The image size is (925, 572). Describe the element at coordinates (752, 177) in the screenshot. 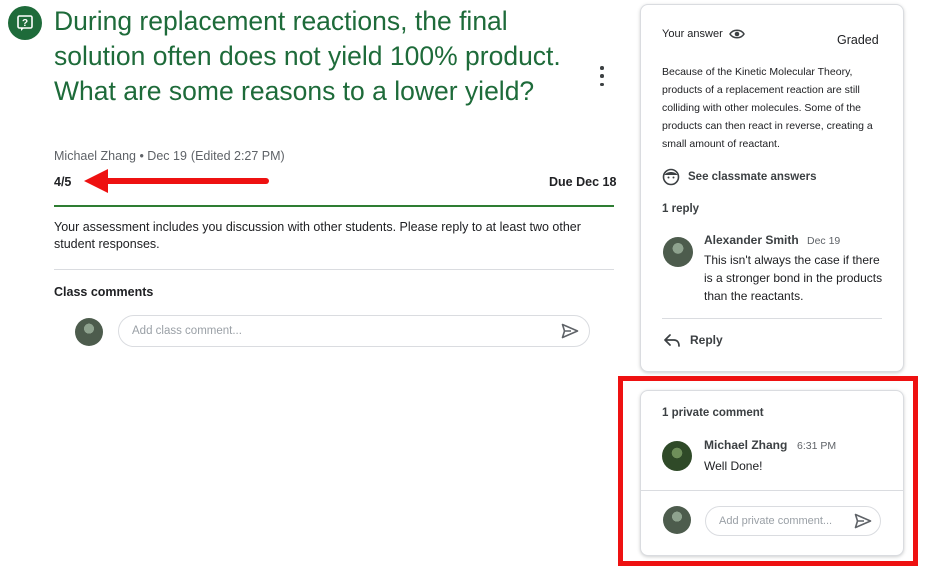

I see `see-classmate-answers-label: See classmate answers` at that location.